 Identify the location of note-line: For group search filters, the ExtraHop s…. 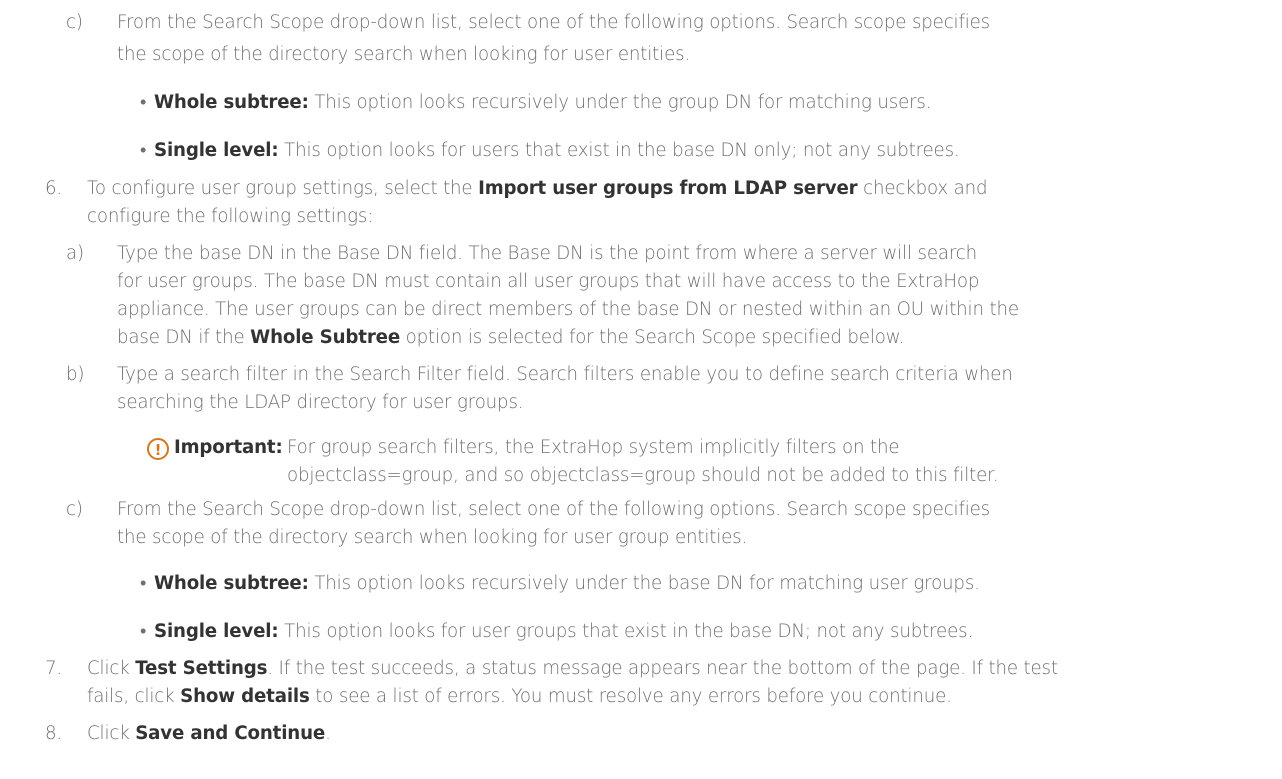
(593, 447).